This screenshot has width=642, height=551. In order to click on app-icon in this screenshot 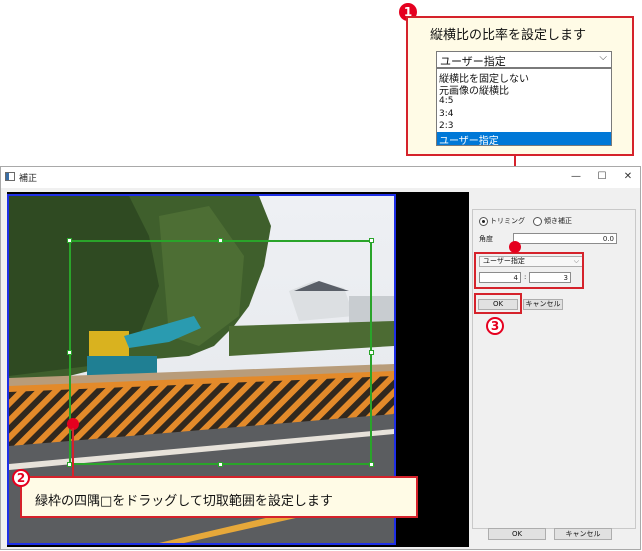, I will do `click(10, 176)`.